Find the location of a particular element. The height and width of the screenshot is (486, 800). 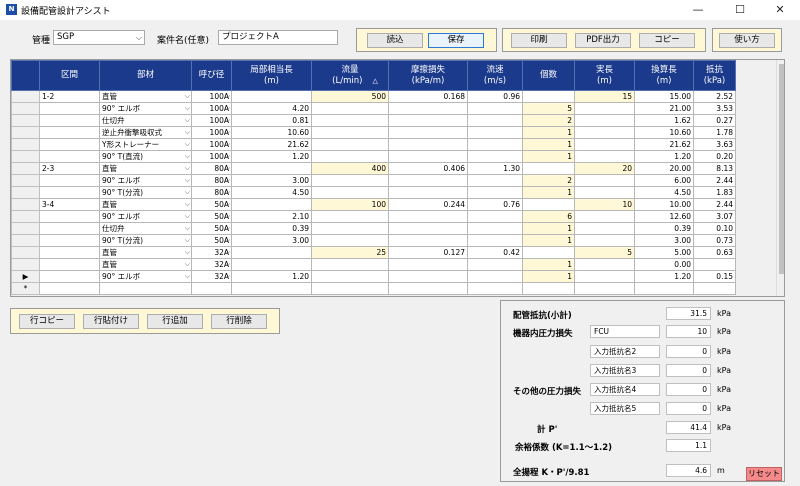

cell-ryuryo: 500 is located at coordinates (350, 96).